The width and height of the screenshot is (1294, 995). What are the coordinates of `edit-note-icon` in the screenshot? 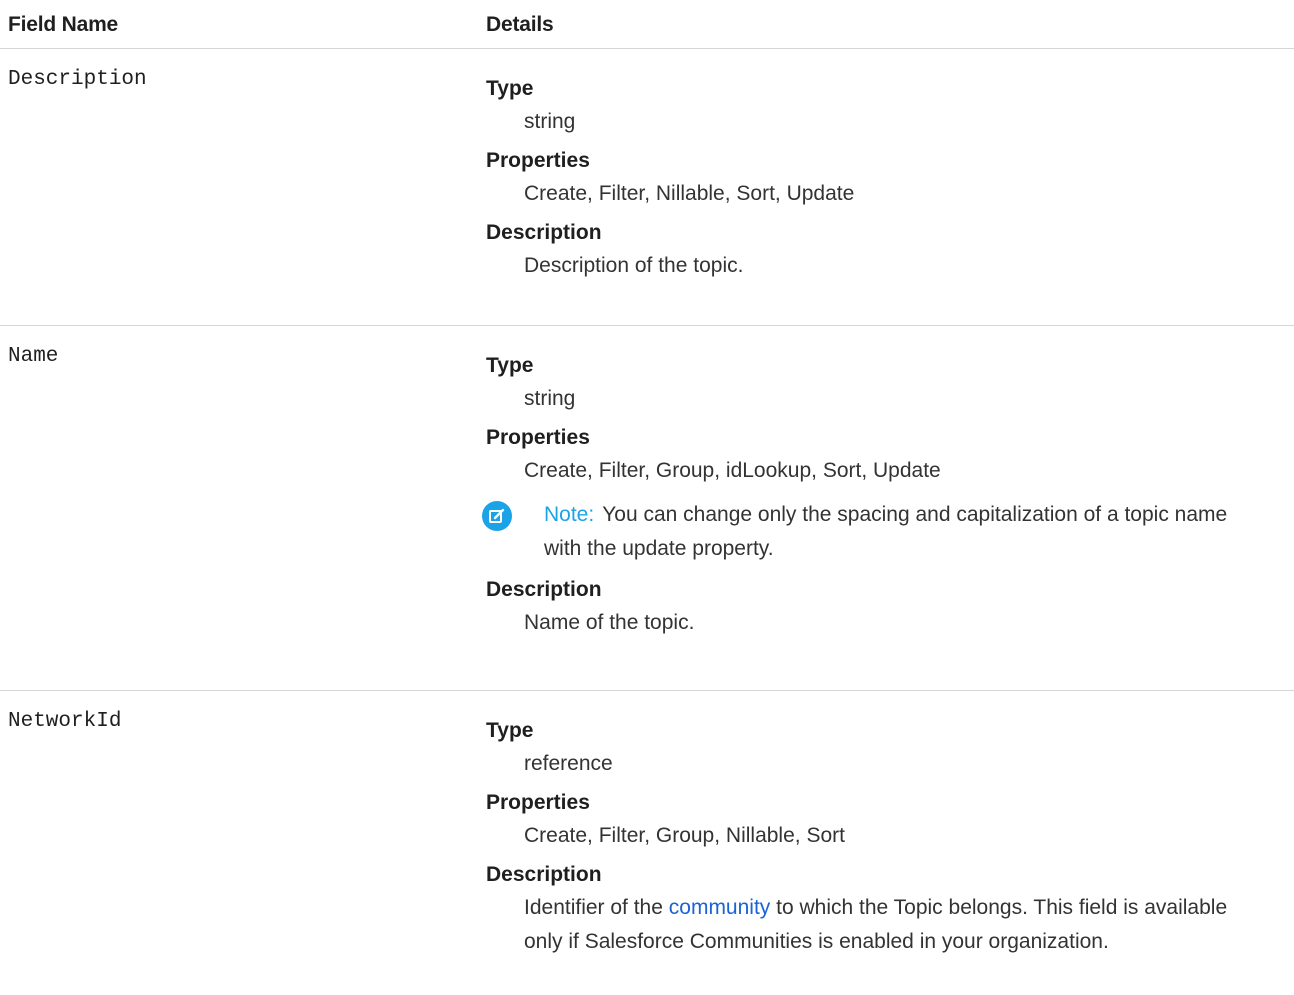 It's located at (497, 516).